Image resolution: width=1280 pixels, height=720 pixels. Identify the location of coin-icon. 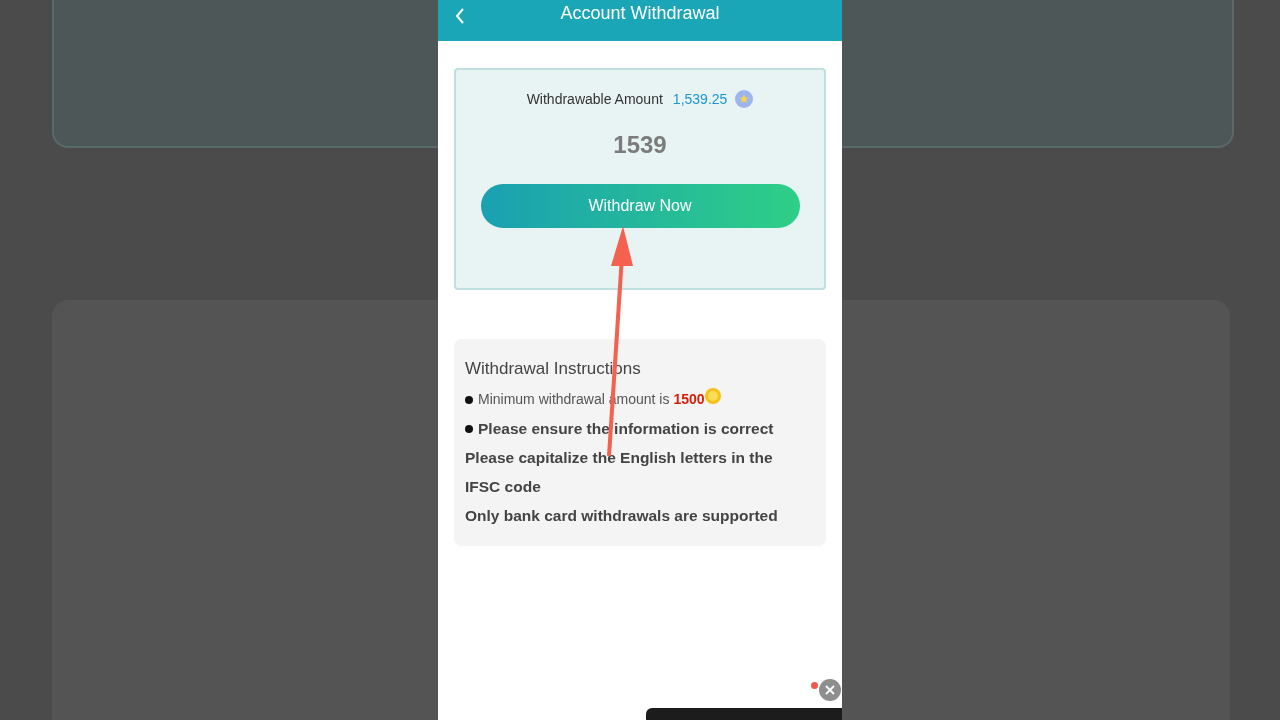
(712, 395).